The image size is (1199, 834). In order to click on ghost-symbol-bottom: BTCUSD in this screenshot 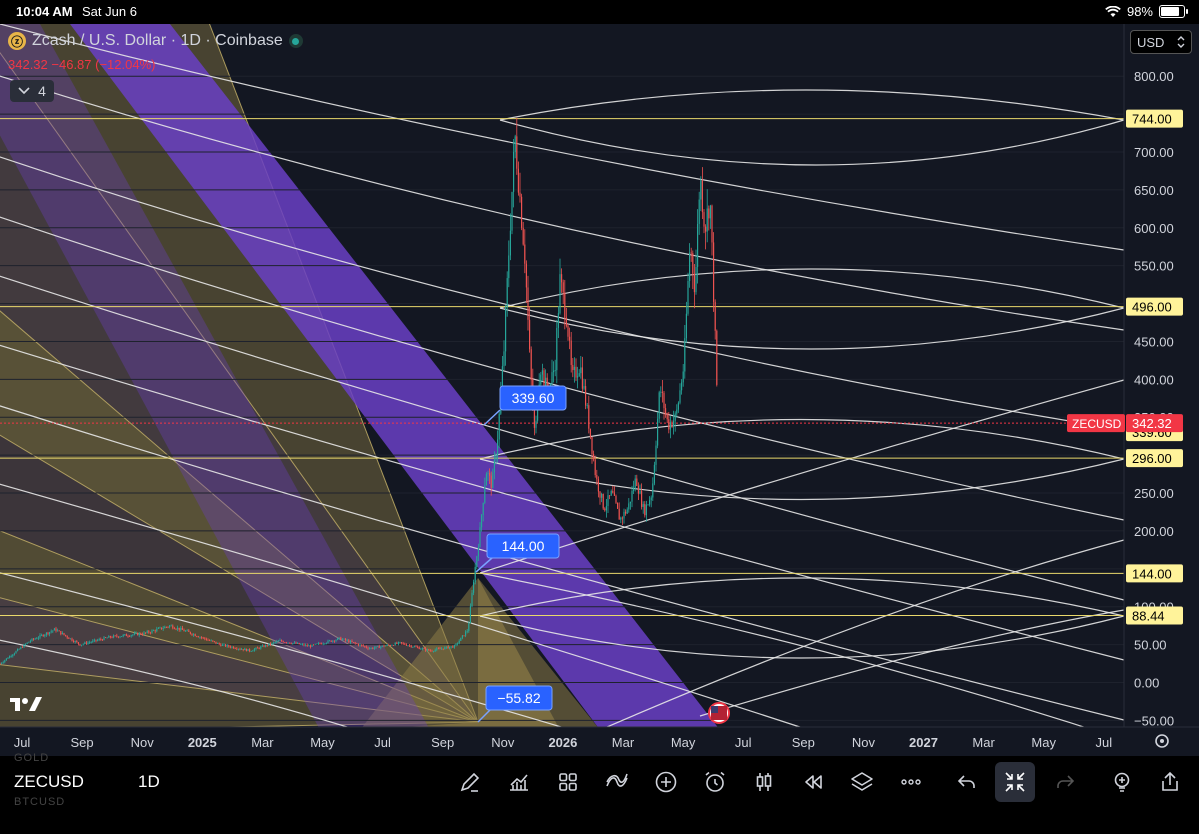, I will do `click(39, 802)`.